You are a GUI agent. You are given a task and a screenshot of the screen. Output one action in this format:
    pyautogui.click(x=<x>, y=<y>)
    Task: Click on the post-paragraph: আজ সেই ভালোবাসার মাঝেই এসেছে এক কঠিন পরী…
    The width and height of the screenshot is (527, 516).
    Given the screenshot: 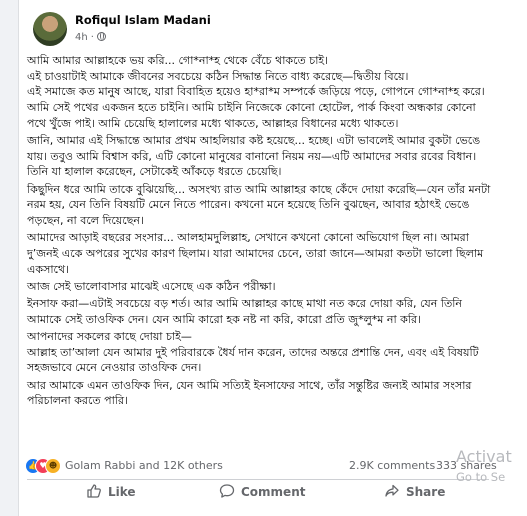 What is the action you would take?
    pyautogui.click(x=151, y=286)
    